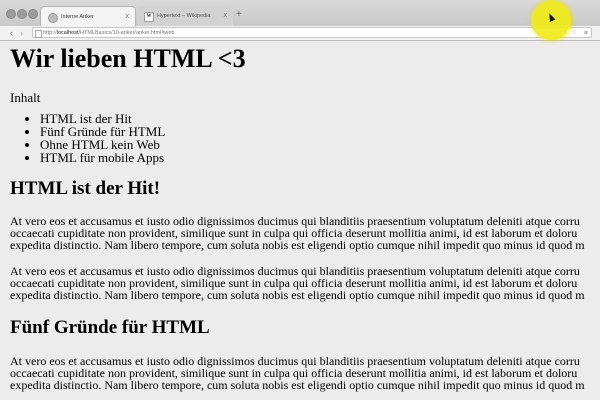  I want to click on bookmark-star-icon: ☆, so click(574, 33).